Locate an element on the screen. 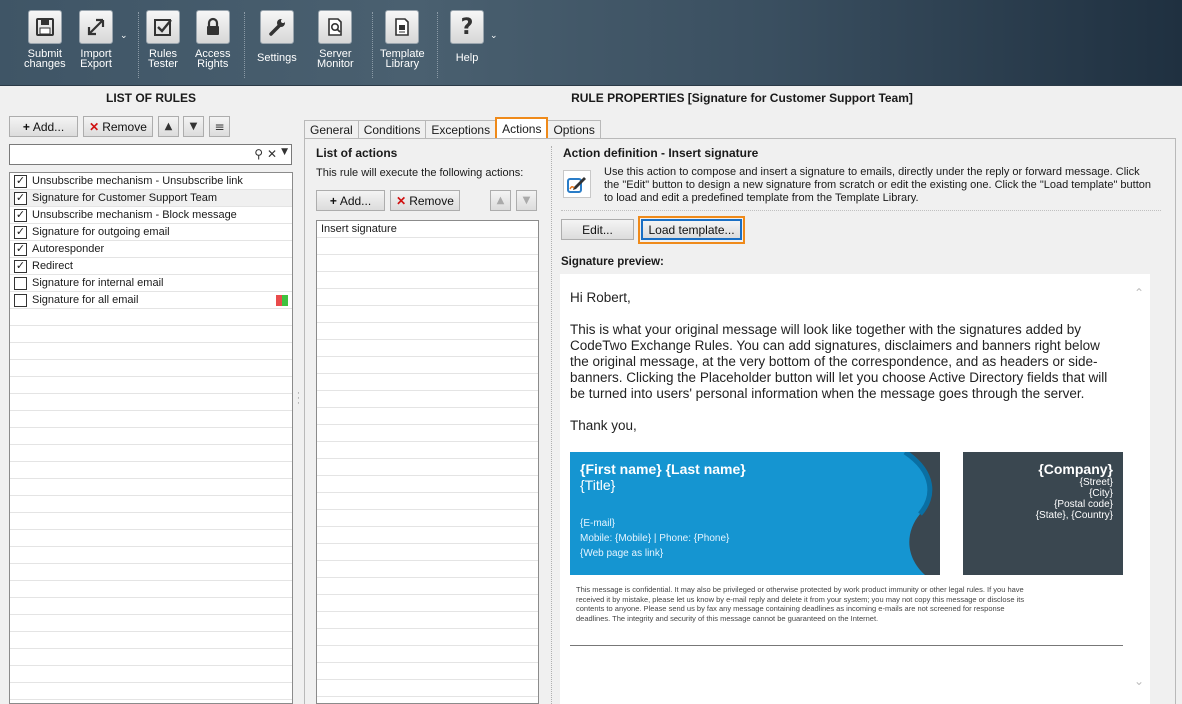  access-rights-label: Access Rights is located at coordinates (213, 59).